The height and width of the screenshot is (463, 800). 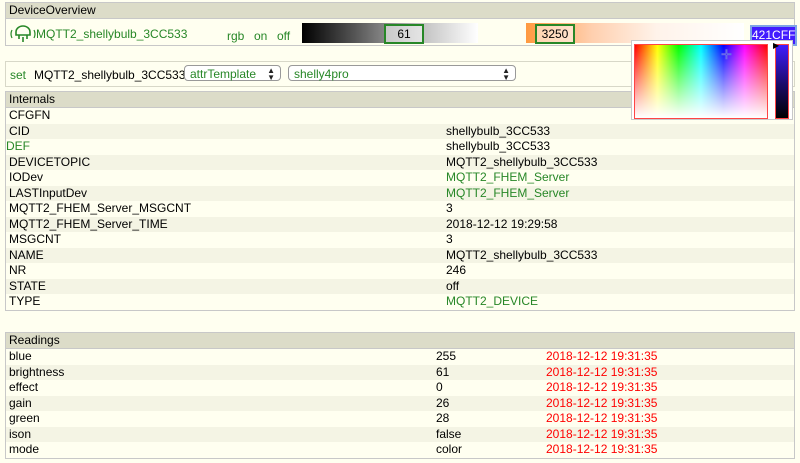 I want to click on table-row: IODev MQTT2_FHEM_Server, so click(x=400, y=178).